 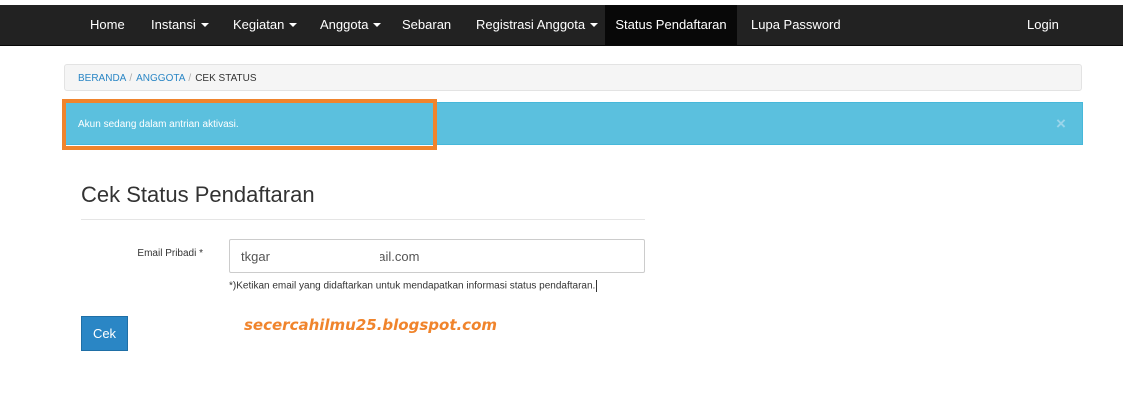 I want to click on nav-anggota-label: Anggota, so click(x=344, y=24).